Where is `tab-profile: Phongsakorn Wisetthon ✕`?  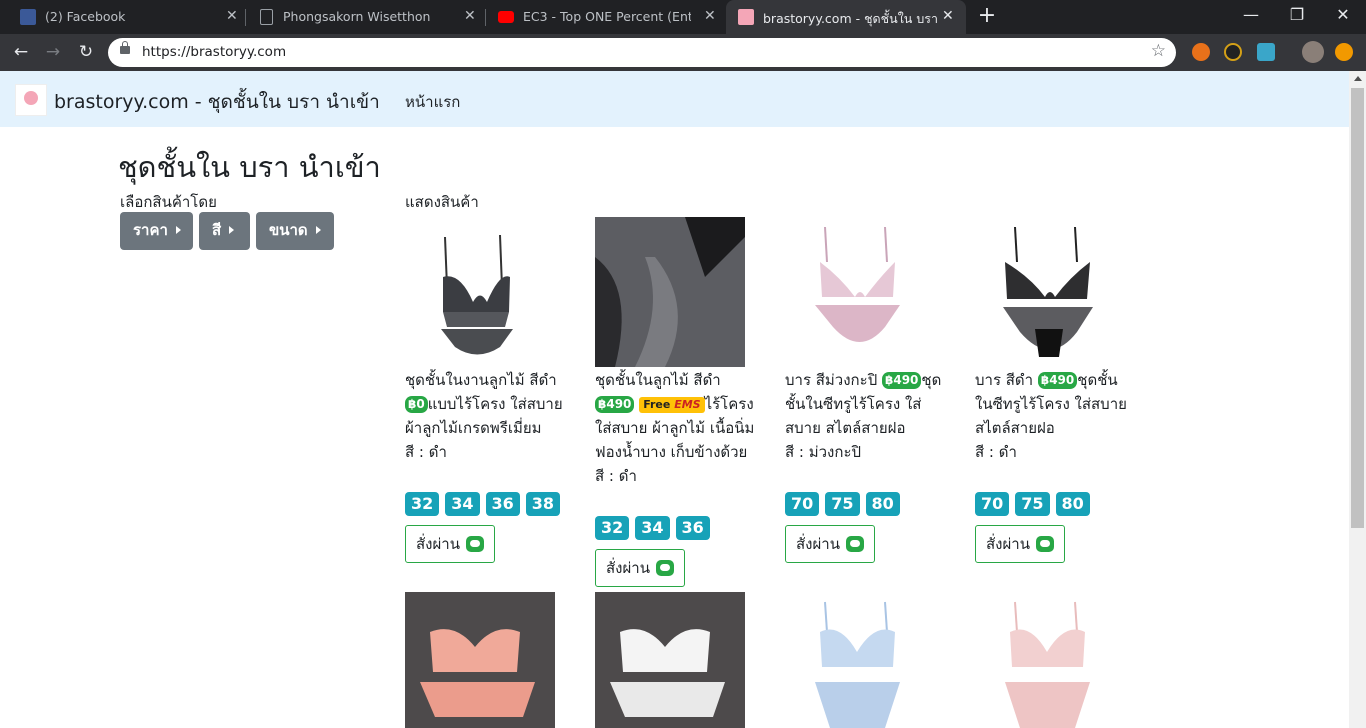
tab-profile: Phongsakorn Wisetthon ✕ is located at coordinates (366, 17).